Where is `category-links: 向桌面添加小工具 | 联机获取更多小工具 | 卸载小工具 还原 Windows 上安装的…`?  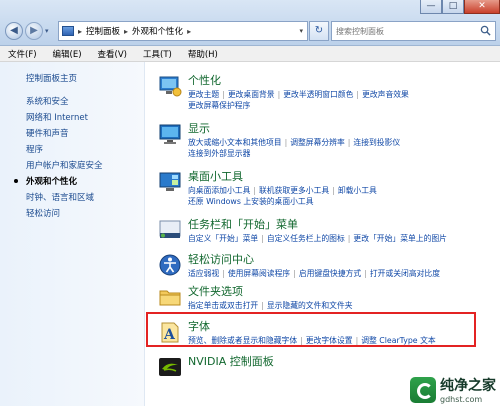 category-links: 向桌面添加小工具 | 联机获取更多小工具 | 卸载小工具 还原 Windows 上安装的… is located at coordinates (282, 196).